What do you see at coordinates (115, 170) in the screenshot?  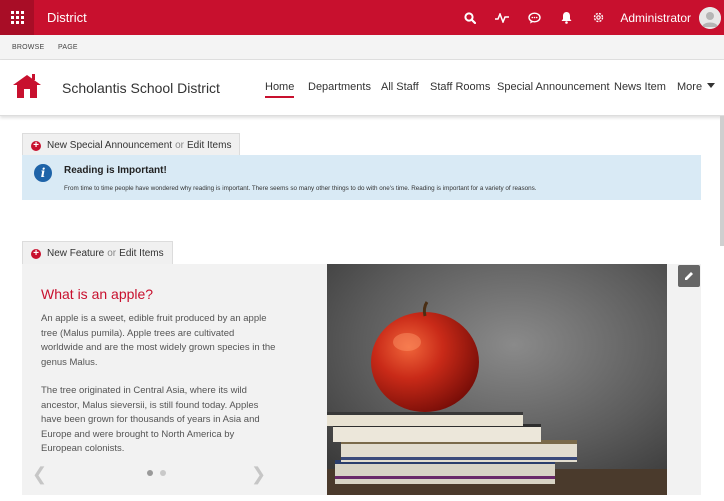 I see `announcement-title: Reading is Important!` at bounding box center [115, 170].